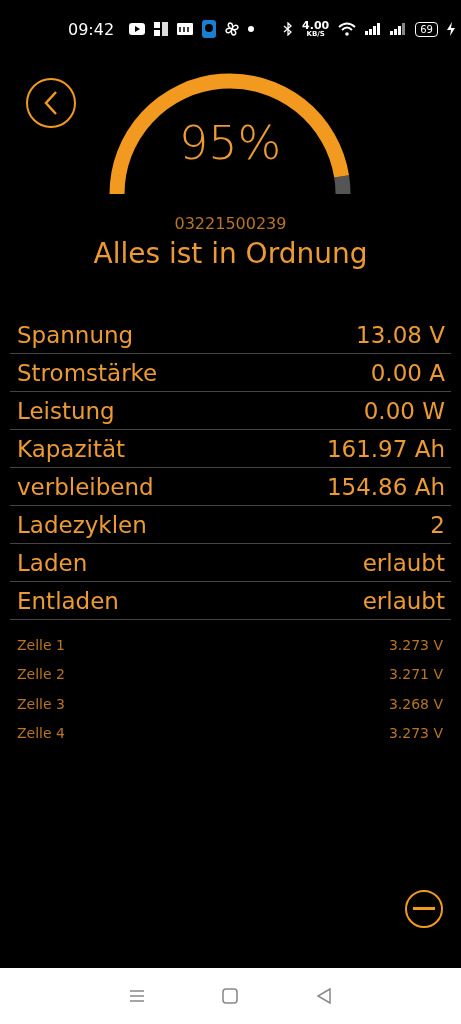  I want to click on value-label: Entladen, so click(68, 600).